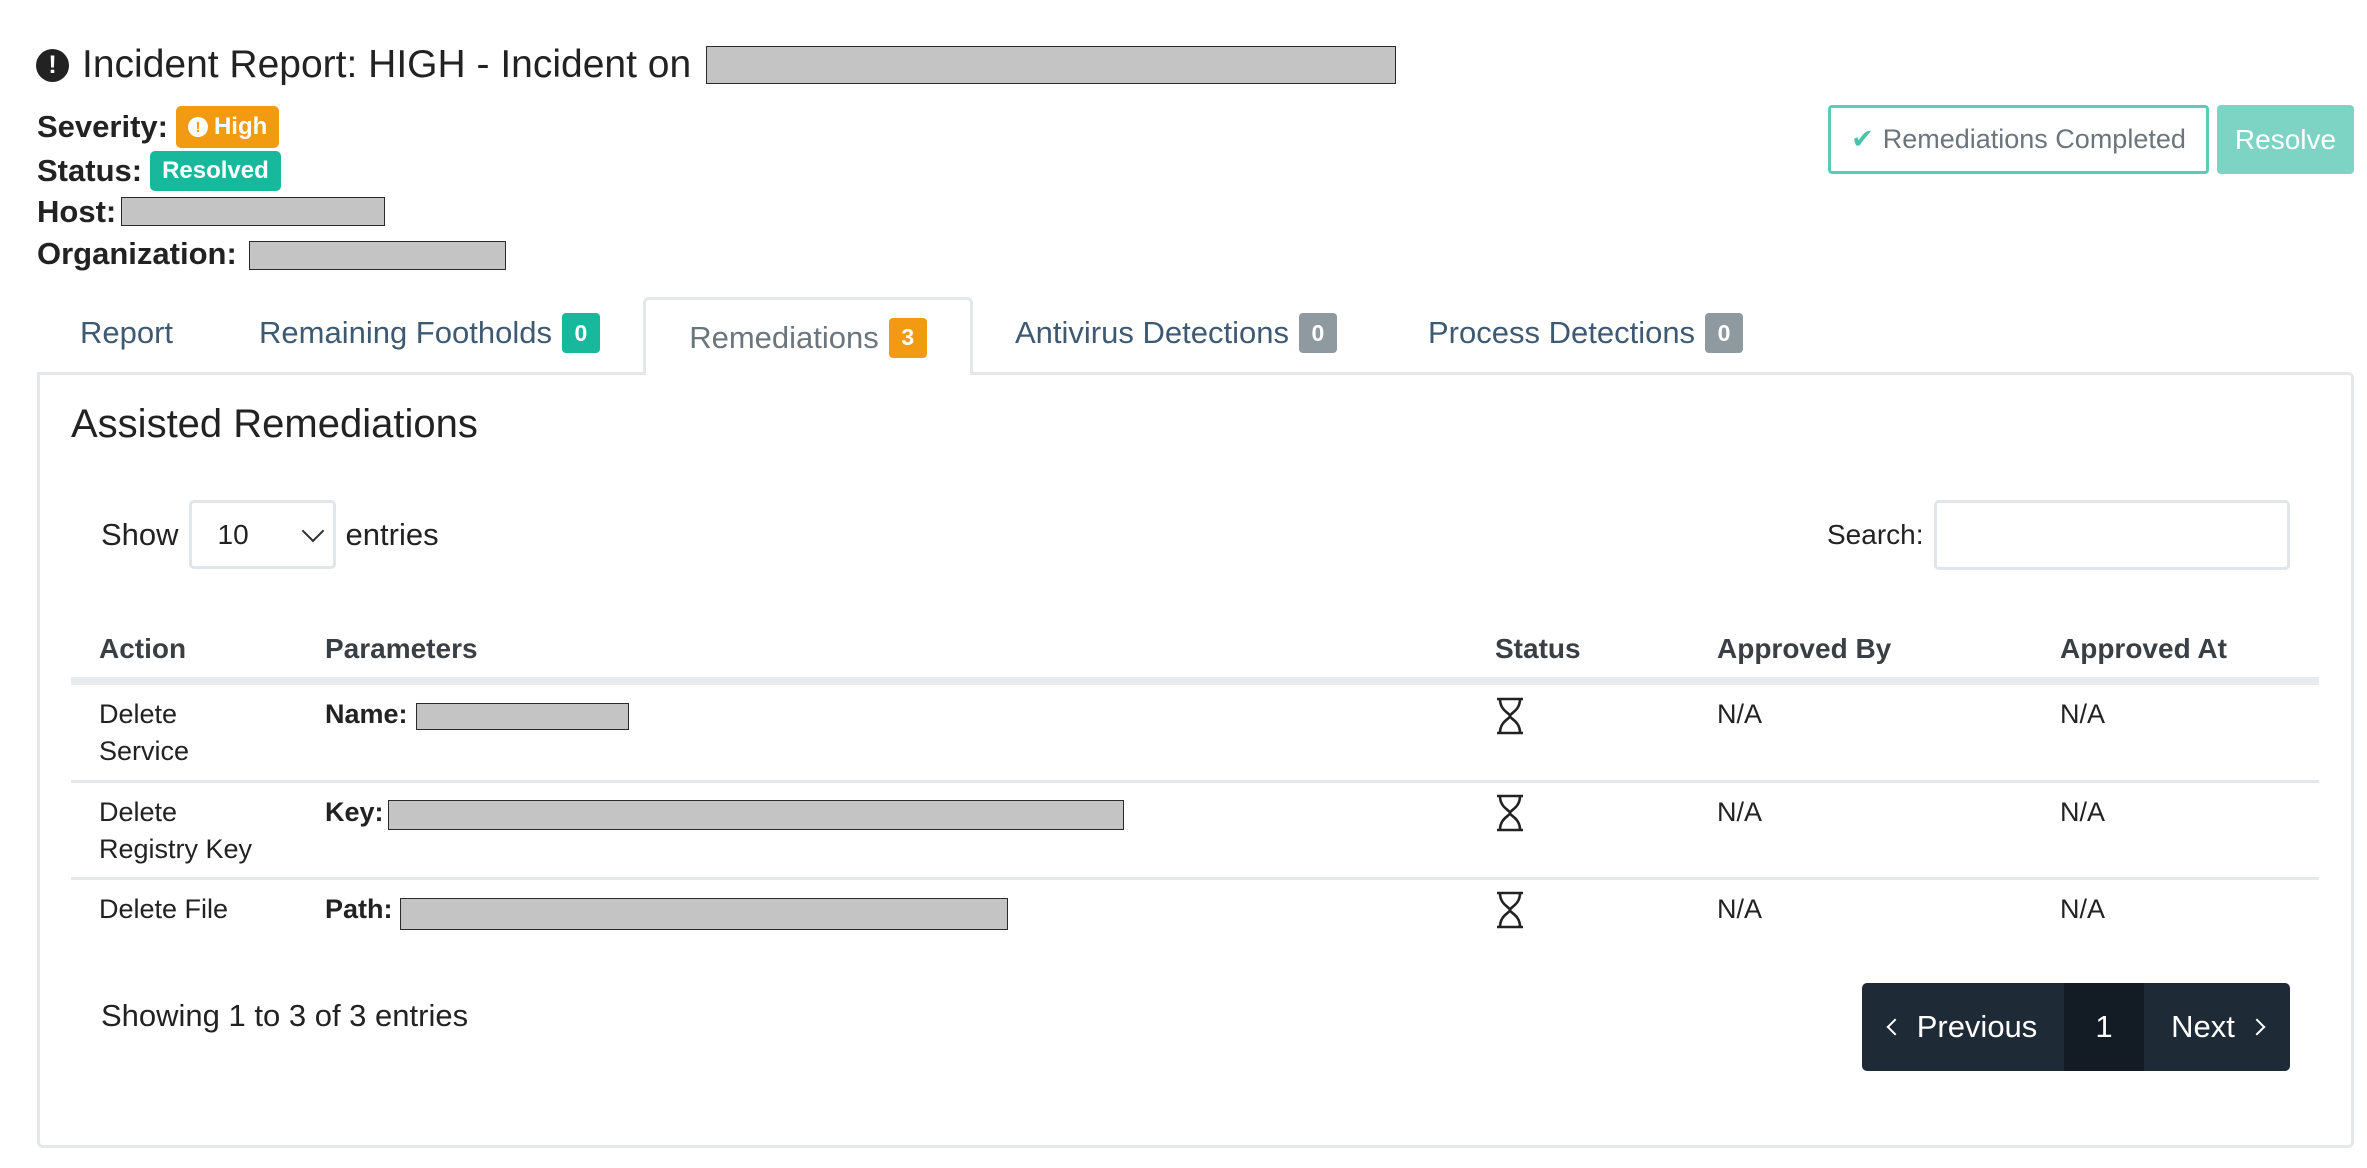  I want to click on chevron-left-icon, so click(1895, 1027).